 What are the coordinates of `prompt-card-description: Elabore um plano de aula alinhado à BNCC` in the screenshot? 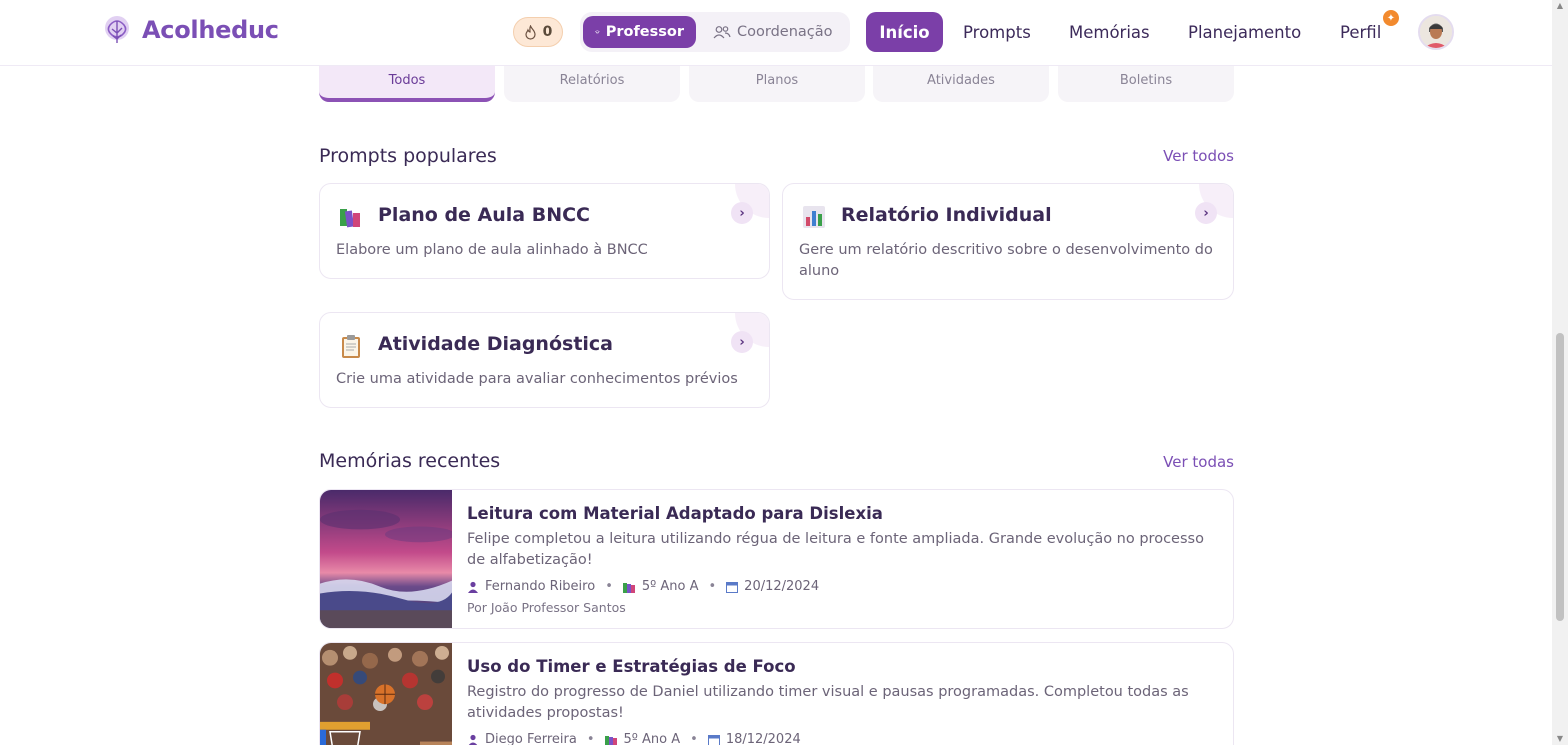 It's located at (492, 250).